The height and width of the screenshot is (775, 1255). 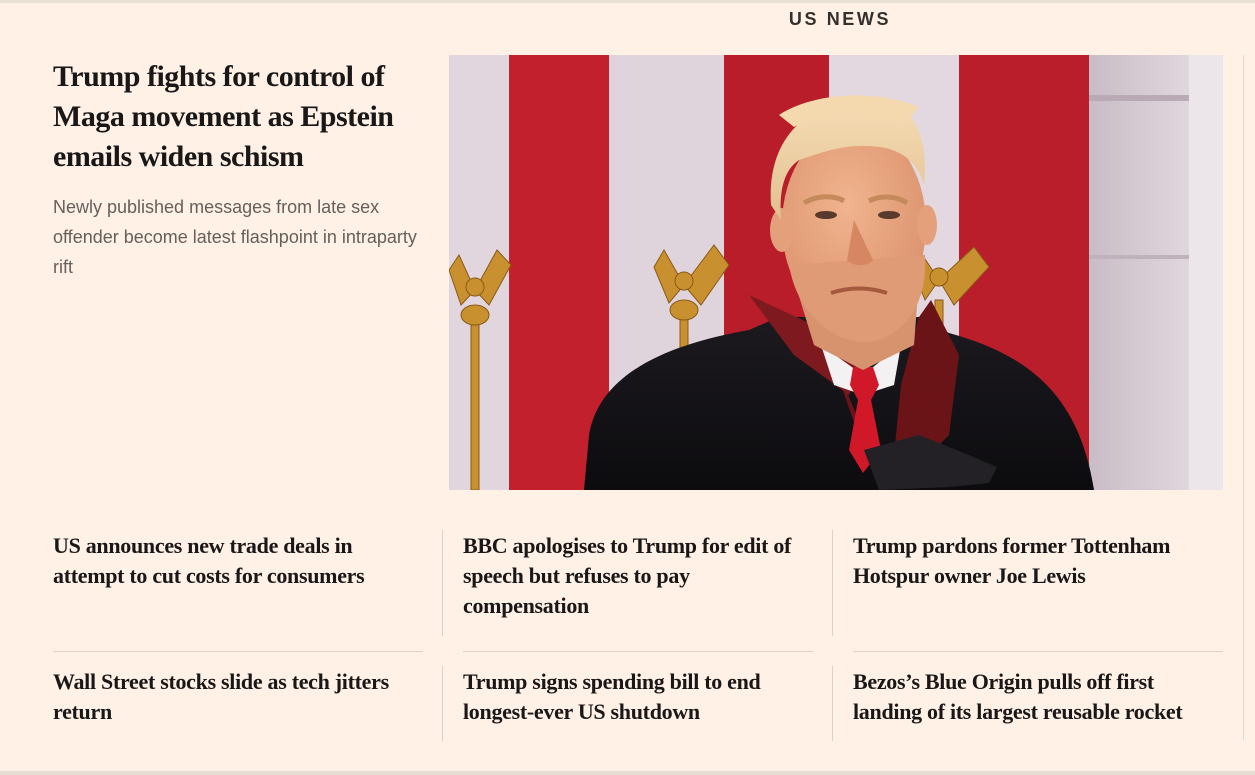 What do you see at coordinates (1243, 397) in the screenshot?
I see `page-edge-divider` at bounding box center [1243, 397].